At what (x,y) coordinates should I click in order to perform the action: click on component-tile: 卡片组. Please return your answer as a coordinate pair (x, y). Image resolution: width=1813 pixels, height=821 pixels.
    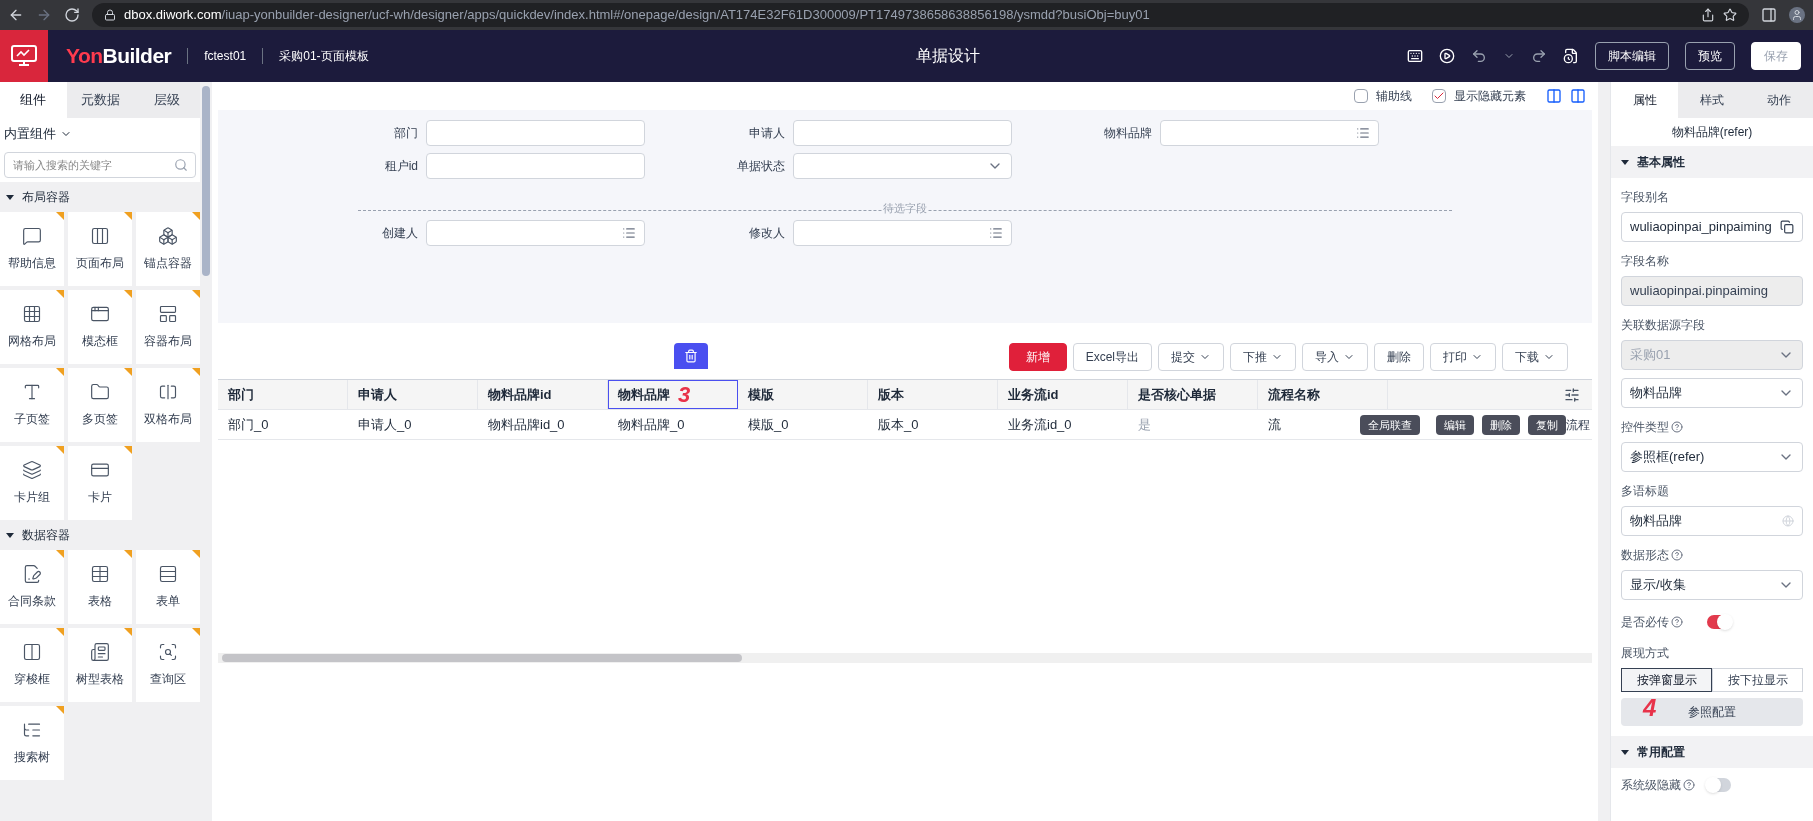
    Looking at the image, I should click on (32, 483).